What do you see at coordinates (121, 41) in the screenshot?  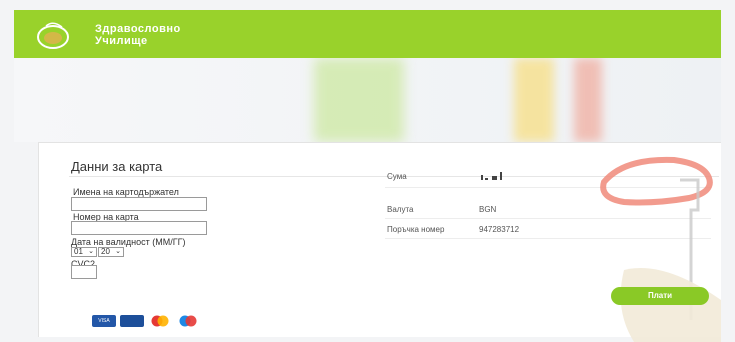 I see `brand-line-2: Училище` at bounding box center [121, 41].